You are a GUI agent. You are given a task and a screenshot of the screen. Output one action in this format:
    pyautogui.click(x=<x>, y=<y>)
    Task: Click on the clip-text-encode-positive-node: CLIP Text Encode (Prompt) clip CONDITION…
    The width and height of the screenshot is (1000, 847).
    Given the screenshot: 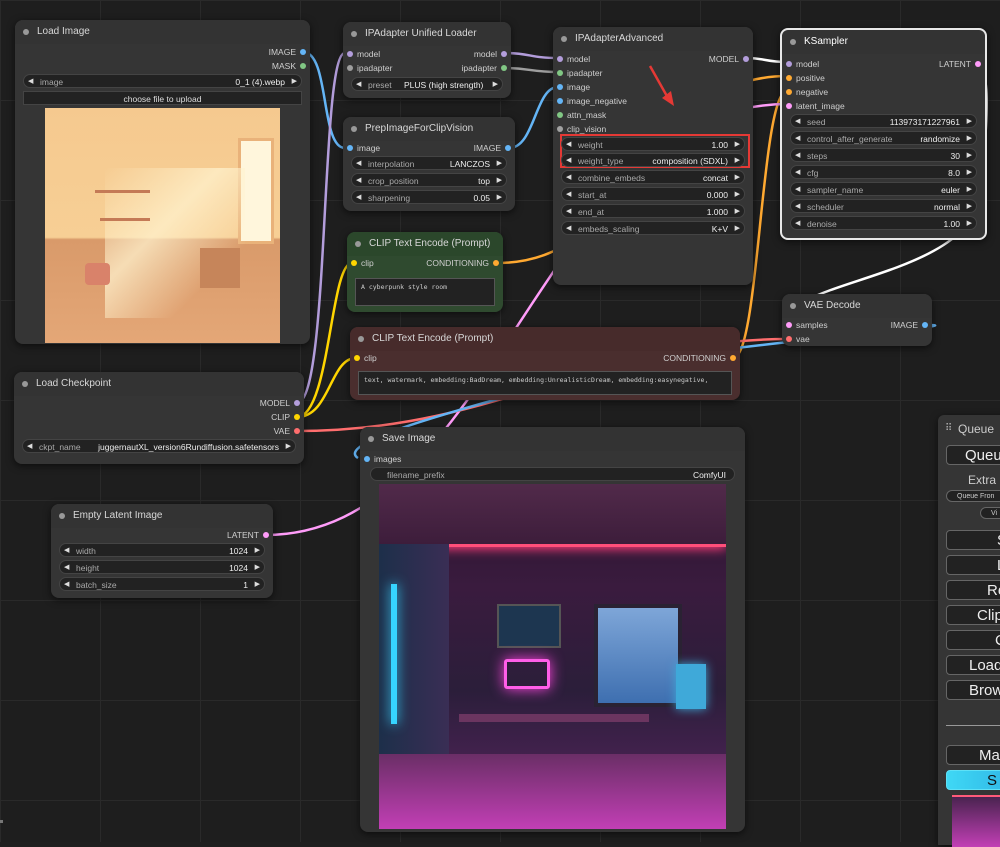 What is the action you would take?
    pyautogui.click(x=425, y=272)
    